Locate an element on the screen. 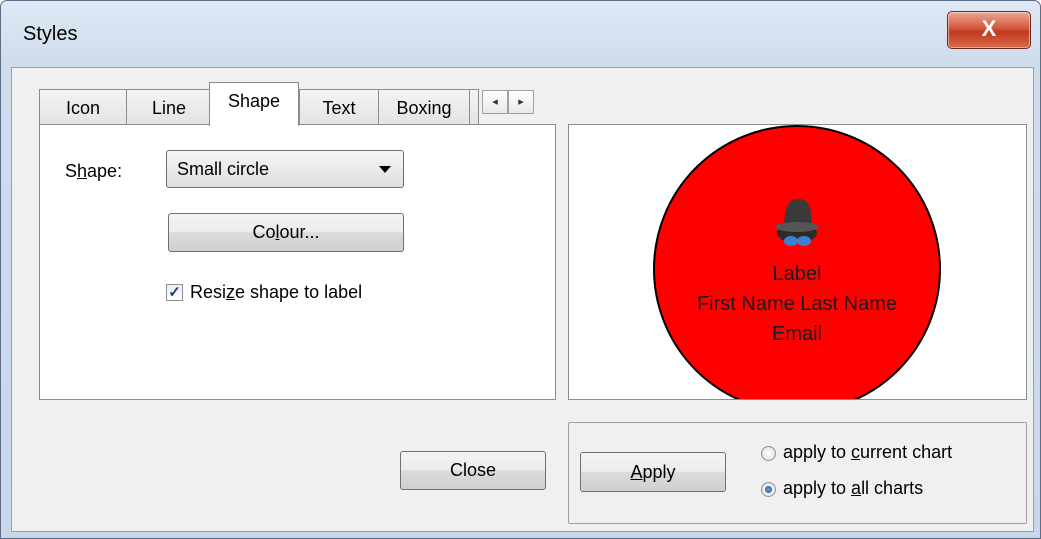  shape-select: Small circle is located at coordinates (285, 169).